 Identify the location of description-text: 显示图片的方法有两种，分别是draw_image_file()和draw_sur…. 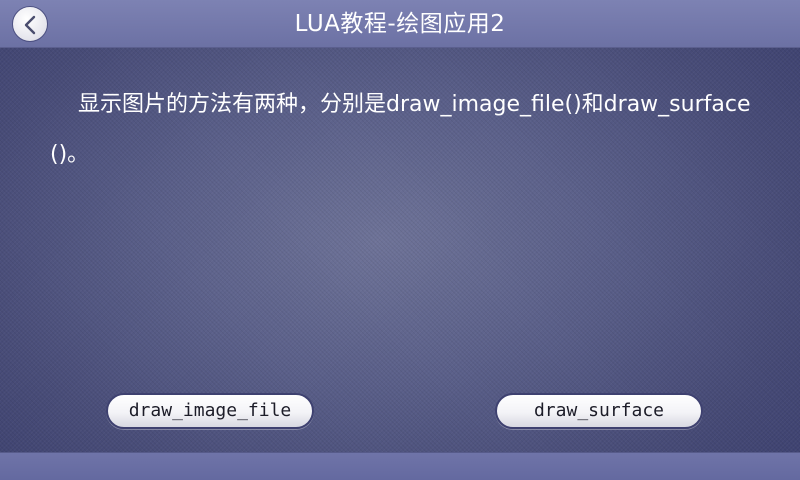
(400, 129).